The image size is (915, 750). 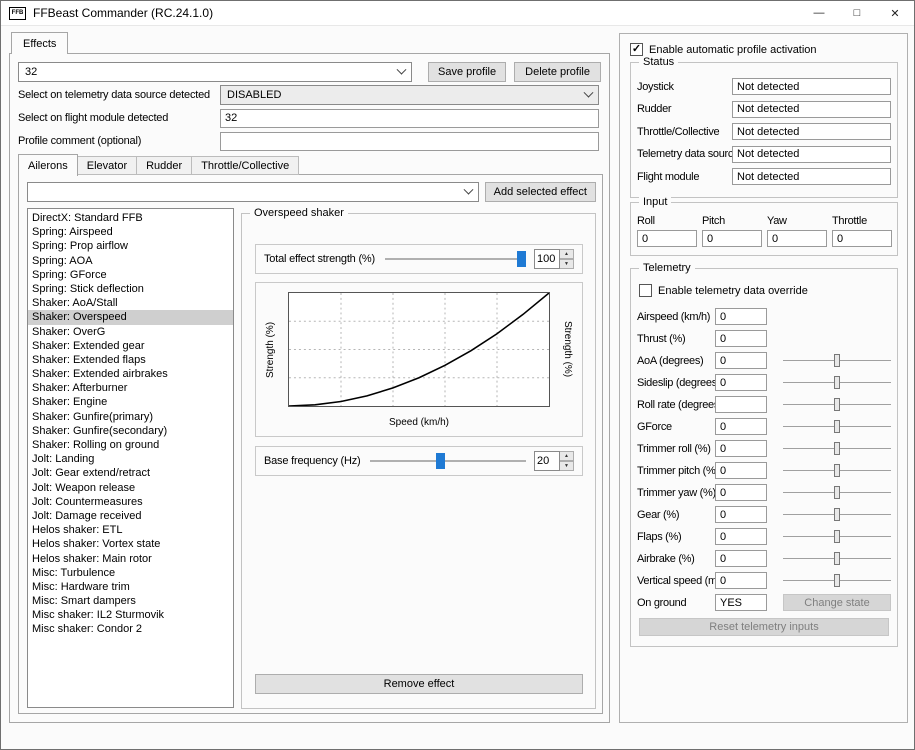 What do you see at coordinates (419, 684) in the screenshot?
I see `remove-effect-button: Remove effect` at bounding box center [419, 684].